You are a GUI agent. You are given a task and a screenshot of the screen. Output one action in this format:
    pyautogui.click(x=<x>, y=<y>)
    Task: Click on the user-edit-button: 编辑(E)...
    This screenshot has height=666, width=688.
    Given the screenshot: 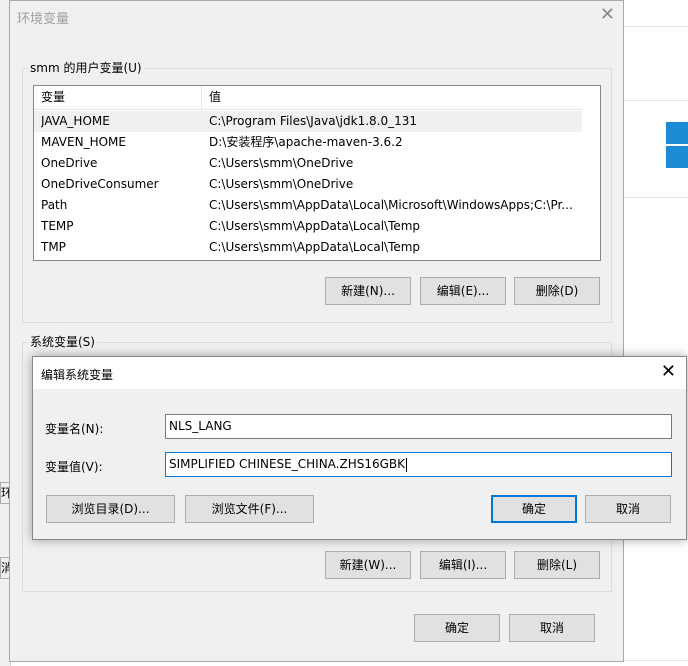 What is the action you would take?
    pyautogui.click(x=463, y=291)
    